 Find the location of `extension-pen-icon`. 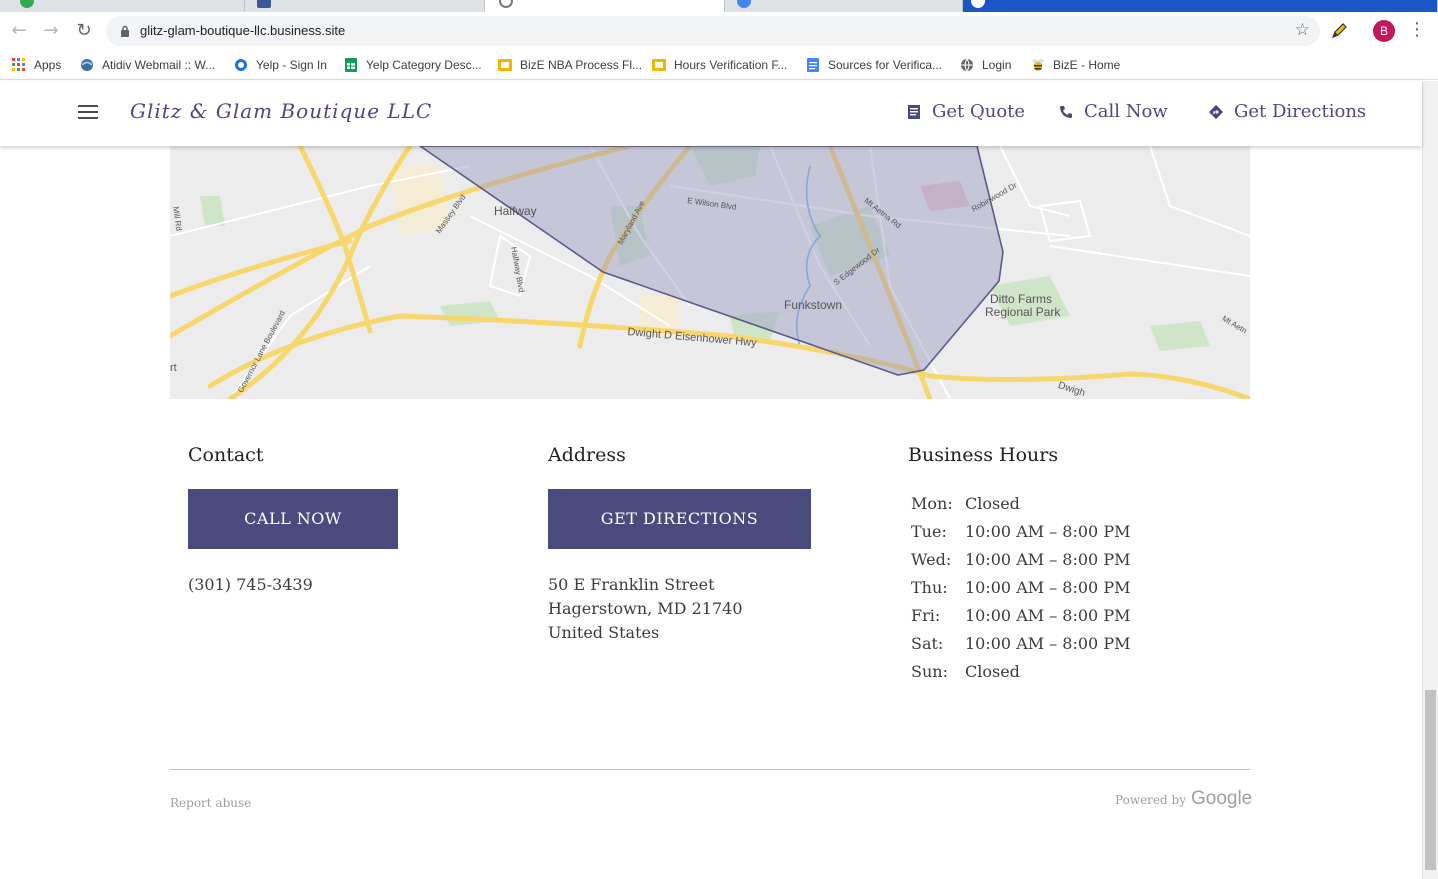

extension-pen-icon is located at coordinates (1339, 31).